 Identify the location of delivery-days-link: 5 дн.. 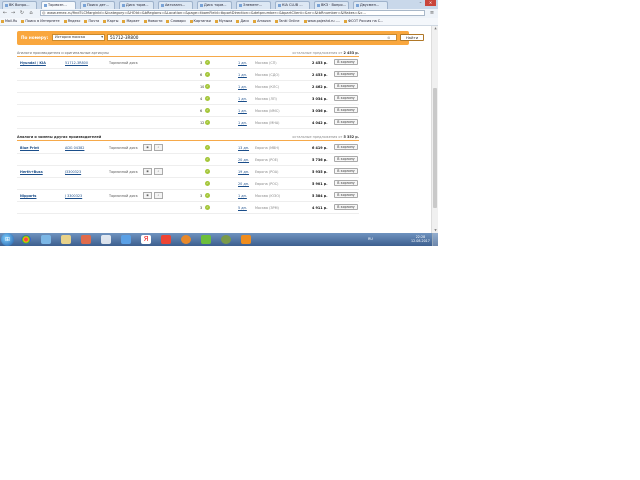
(242, 208).